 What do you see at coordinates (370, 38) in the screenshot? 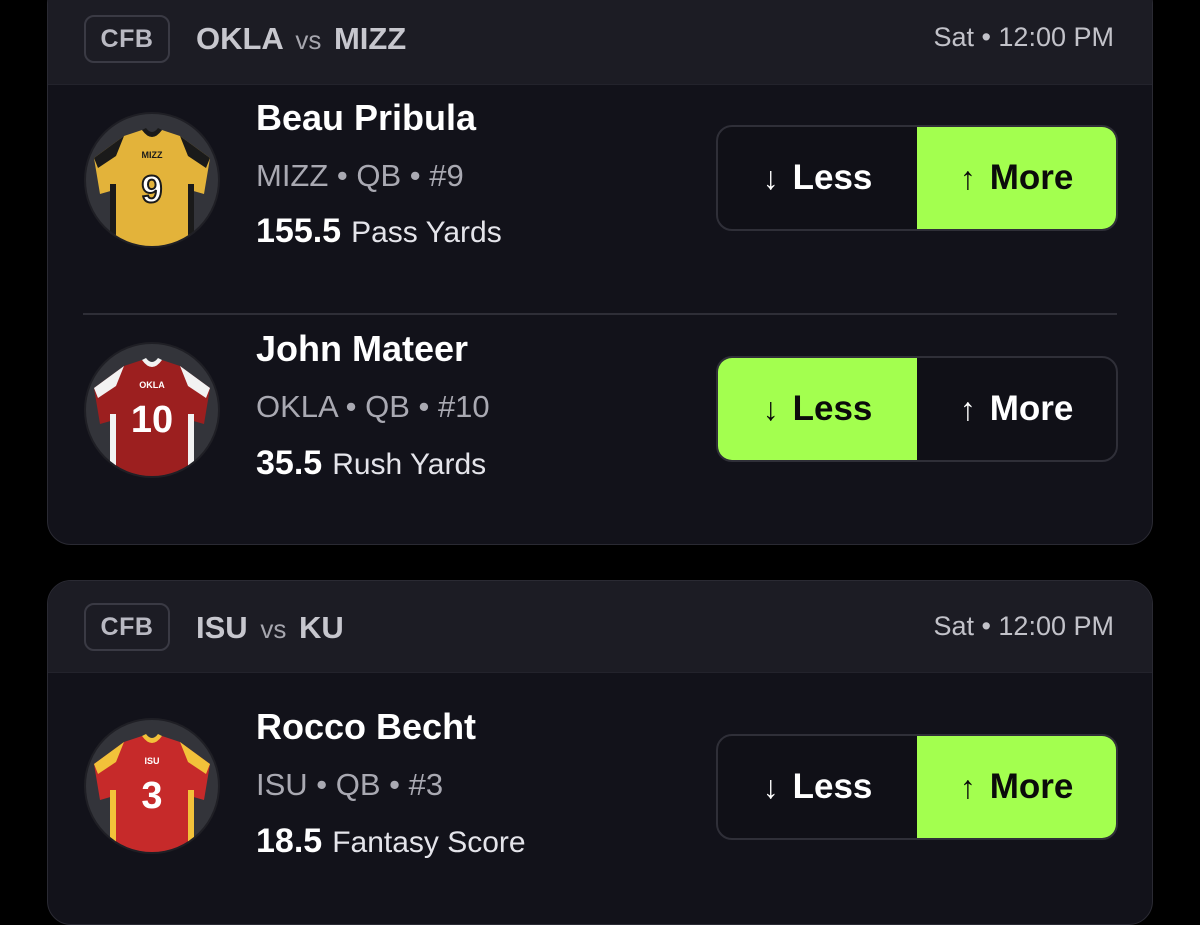
I see `team-b: MIZZ` at bounding box center [370, 38].